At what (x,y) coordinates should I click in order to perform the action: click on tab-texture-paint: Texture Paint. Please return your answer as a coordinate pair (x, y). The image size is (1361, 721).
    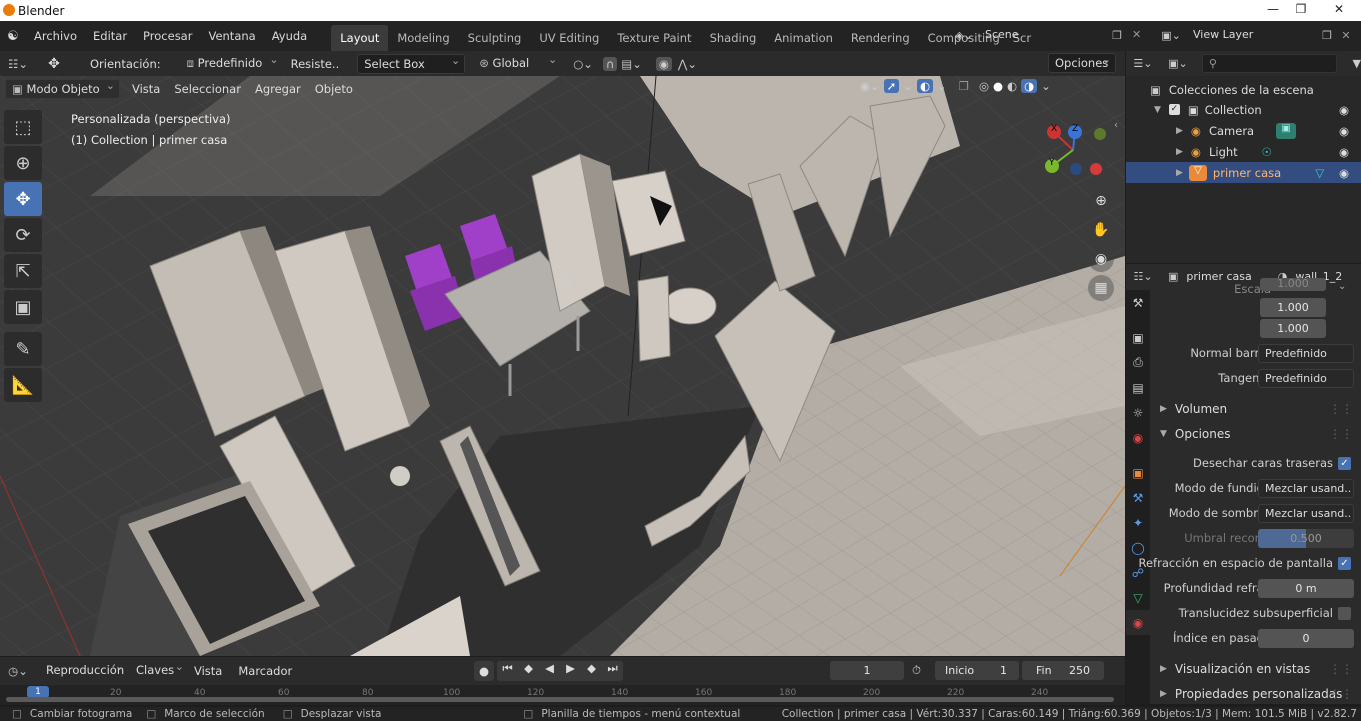
    Looking at the image, I should click on (654, 38).